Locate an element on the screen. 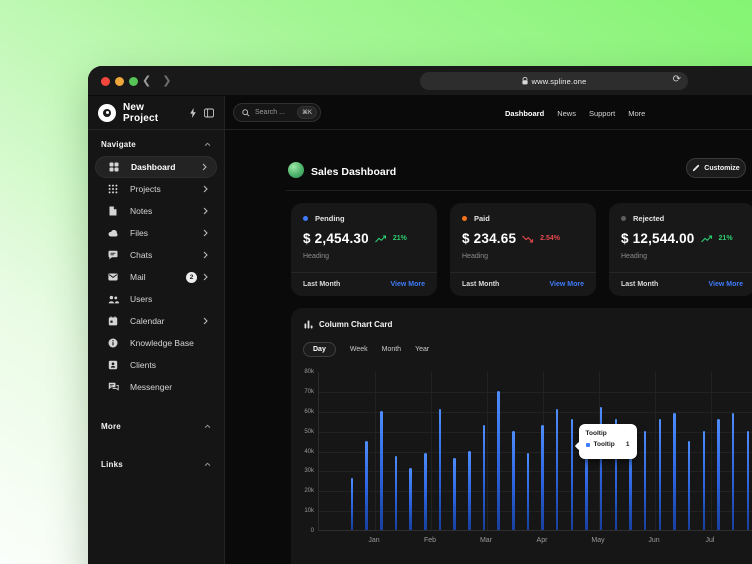 The image size is (752, 564). sidebar-item-label: Dashboard is located at coordinates (153, 167).